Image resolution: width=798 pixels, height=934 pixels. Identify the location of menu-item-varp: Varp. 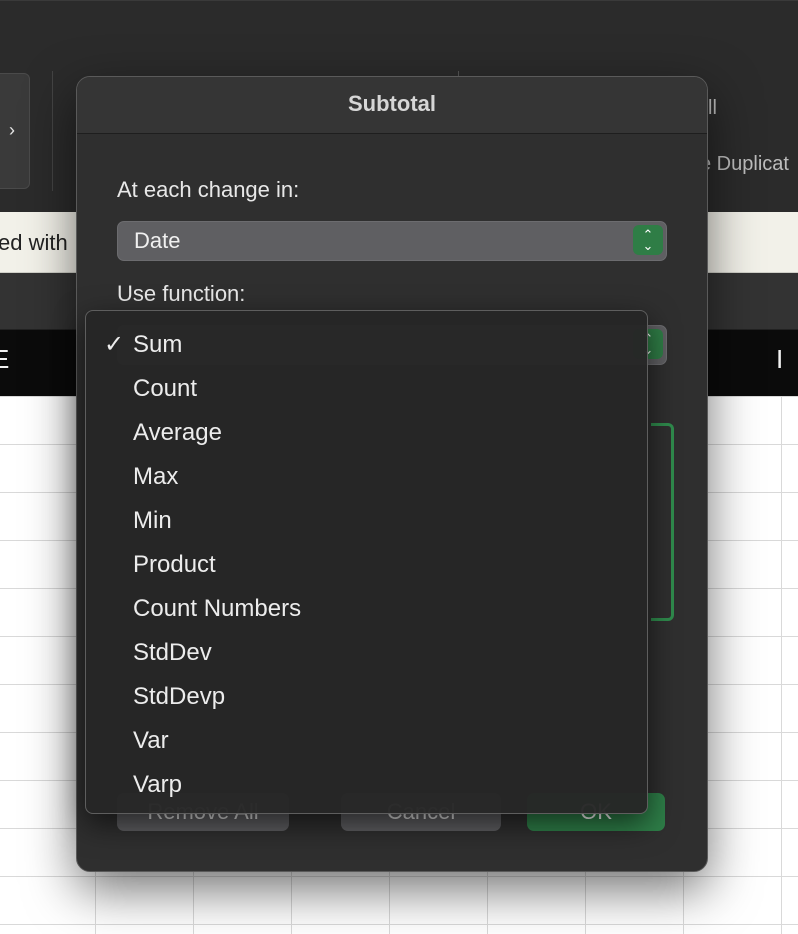
(366, 784).